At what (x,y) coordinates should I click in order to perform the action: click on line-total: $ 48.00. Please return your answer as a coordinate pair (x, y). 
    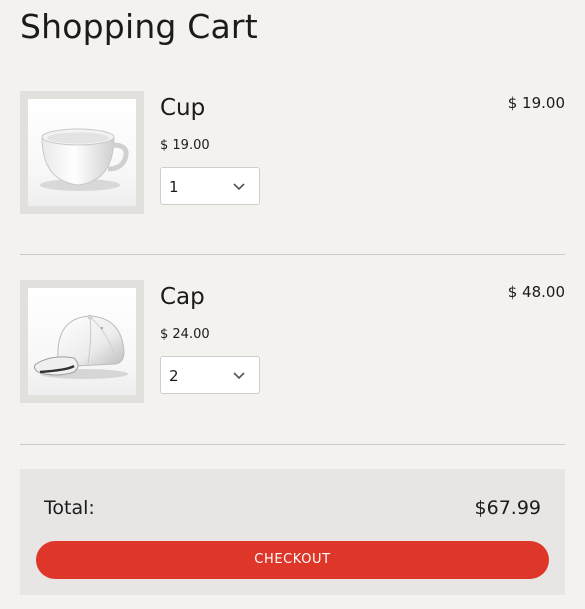
    Looking at the image, I should click on (536, 292).